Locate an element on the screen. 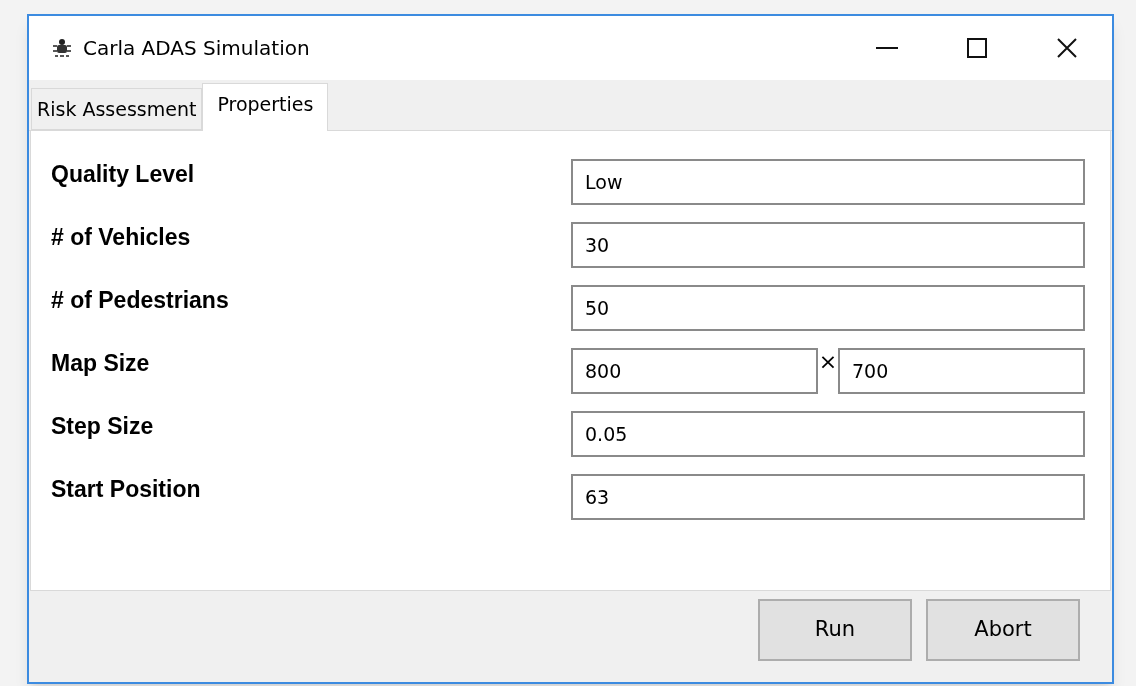 This screenshot has width=1136, height=686. dialog-button: Run is located at coordinates (835, 630).